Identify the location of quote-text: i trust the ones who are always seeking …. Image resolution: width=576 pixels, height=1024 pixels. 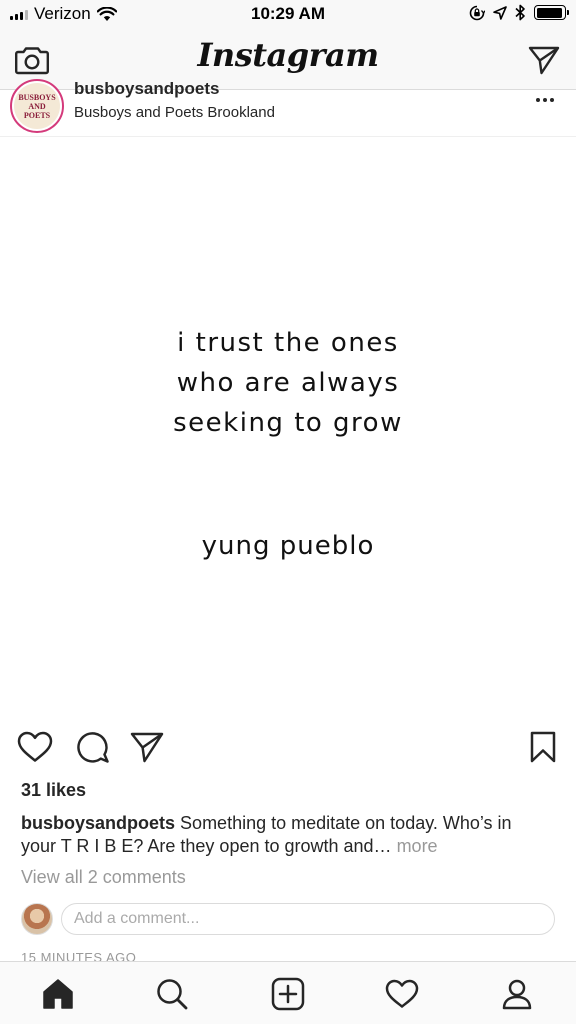
(288, 383).